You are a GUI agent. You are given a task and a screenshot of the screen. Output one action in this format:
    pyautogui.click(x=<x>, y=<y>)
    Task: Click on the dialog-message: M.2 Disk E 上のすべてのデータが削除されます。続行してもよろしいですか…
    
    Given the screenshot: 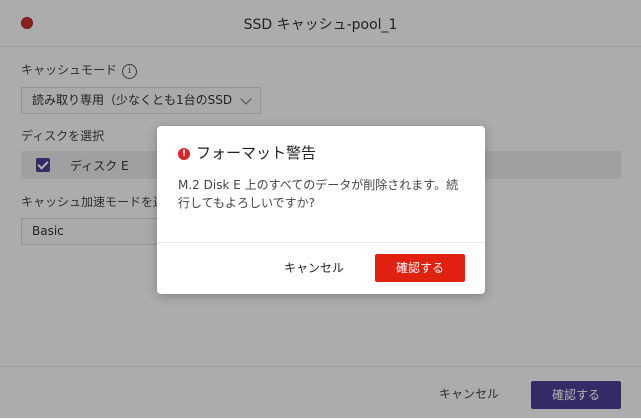 What is the action you would take?
    pyautogui.click(x=318, y=194)
    